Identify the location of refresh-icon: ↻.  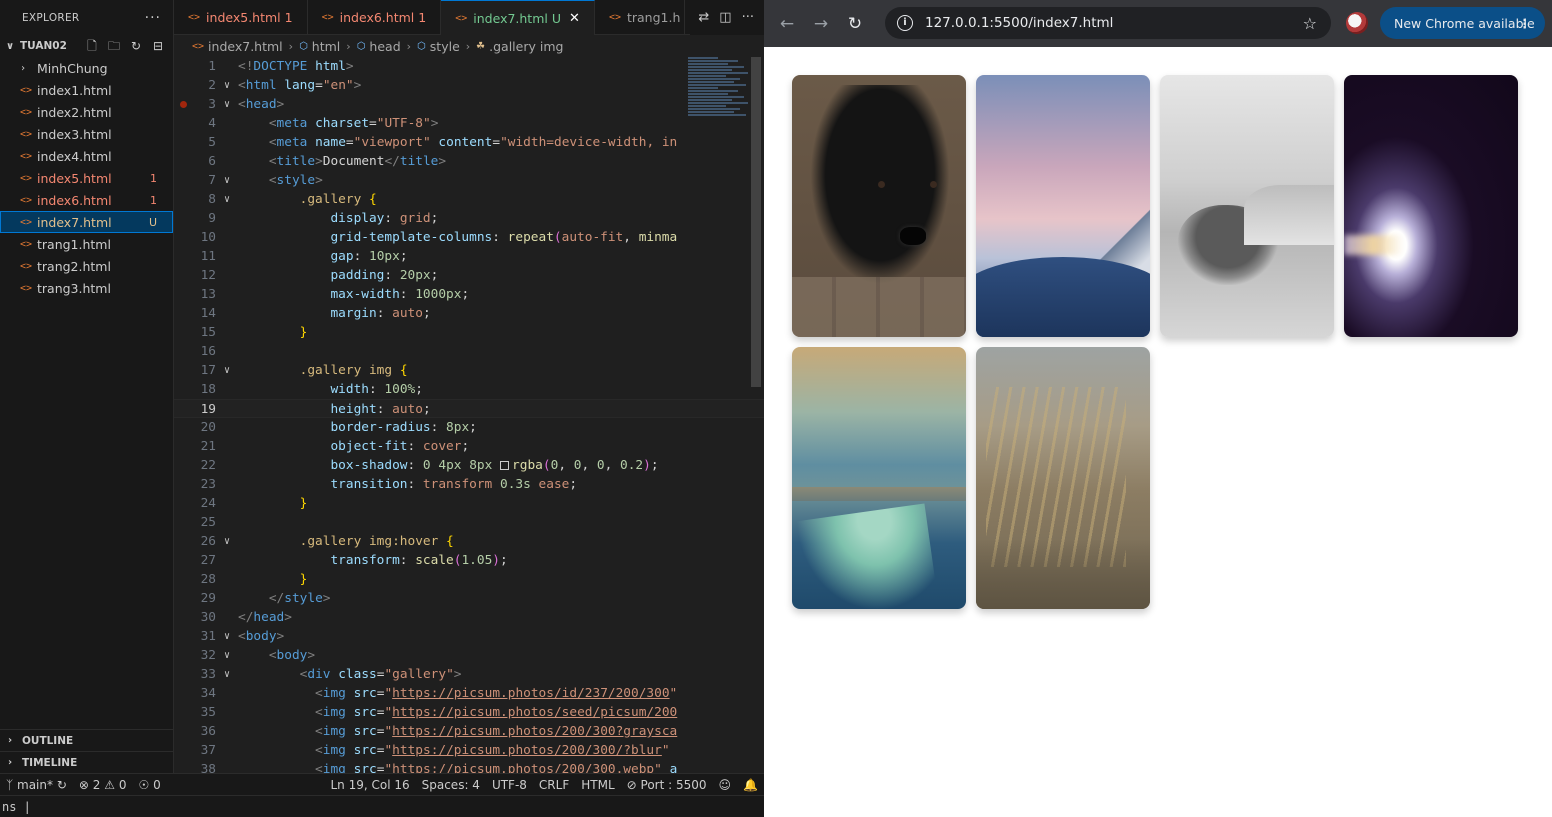
(136, 46).